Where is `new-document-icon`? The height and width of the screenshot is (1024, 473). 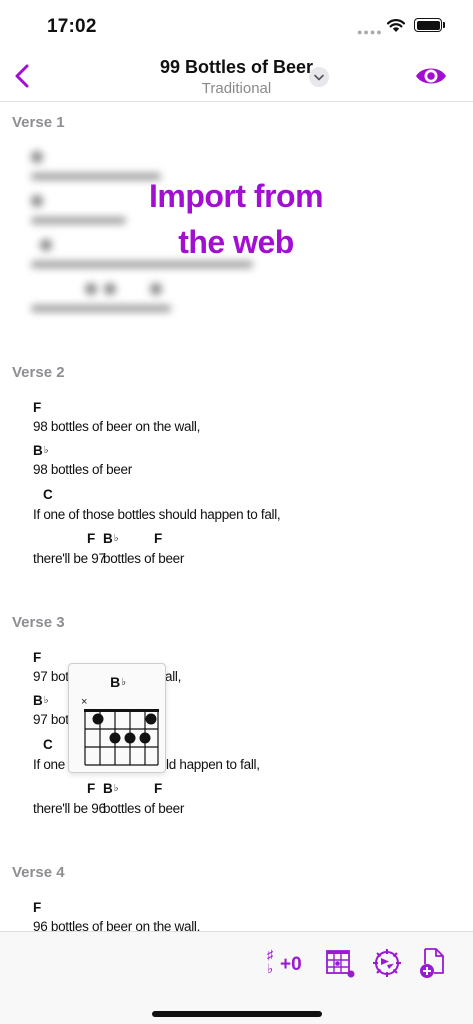
new-document-icon is located at coordinates (433, 963).